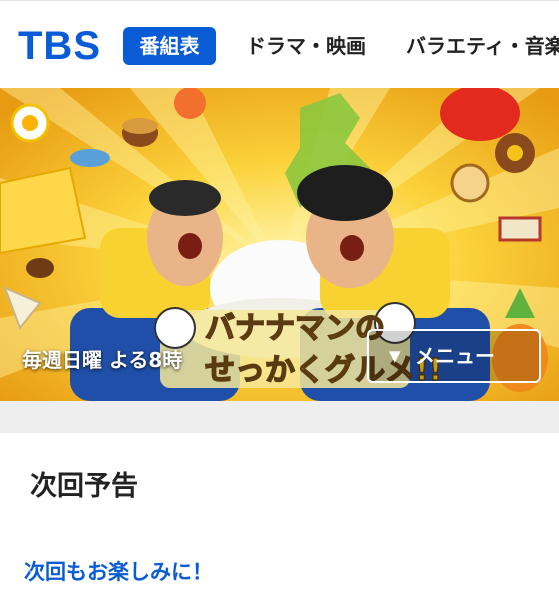 This screenshot has height=600, width=559. Describe the element at coordinates (306, 46) in the screenshot. I see `nav-tab-drama-movie: ドラマ・映画` at that location.